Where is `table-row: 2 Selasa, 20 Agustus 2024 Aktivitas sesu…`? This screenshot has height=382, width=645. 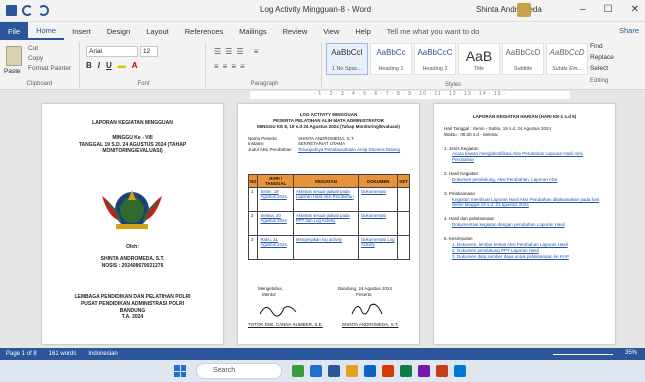
table-row: 2 Selasa, 20 Agustus 2024 Aktivitas sesu… is located at coordinates (328, 223).